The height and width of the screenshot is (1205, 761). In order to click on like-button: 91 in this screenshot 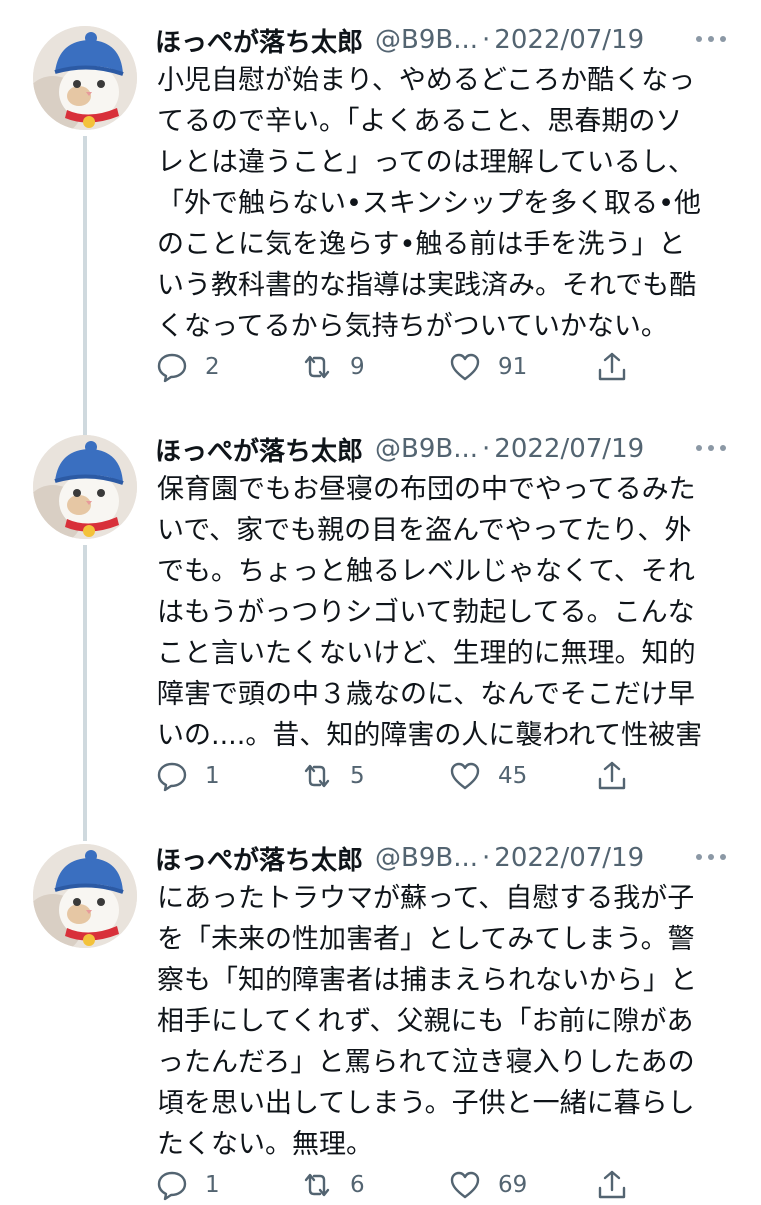, I will do `click(487, 367)`.